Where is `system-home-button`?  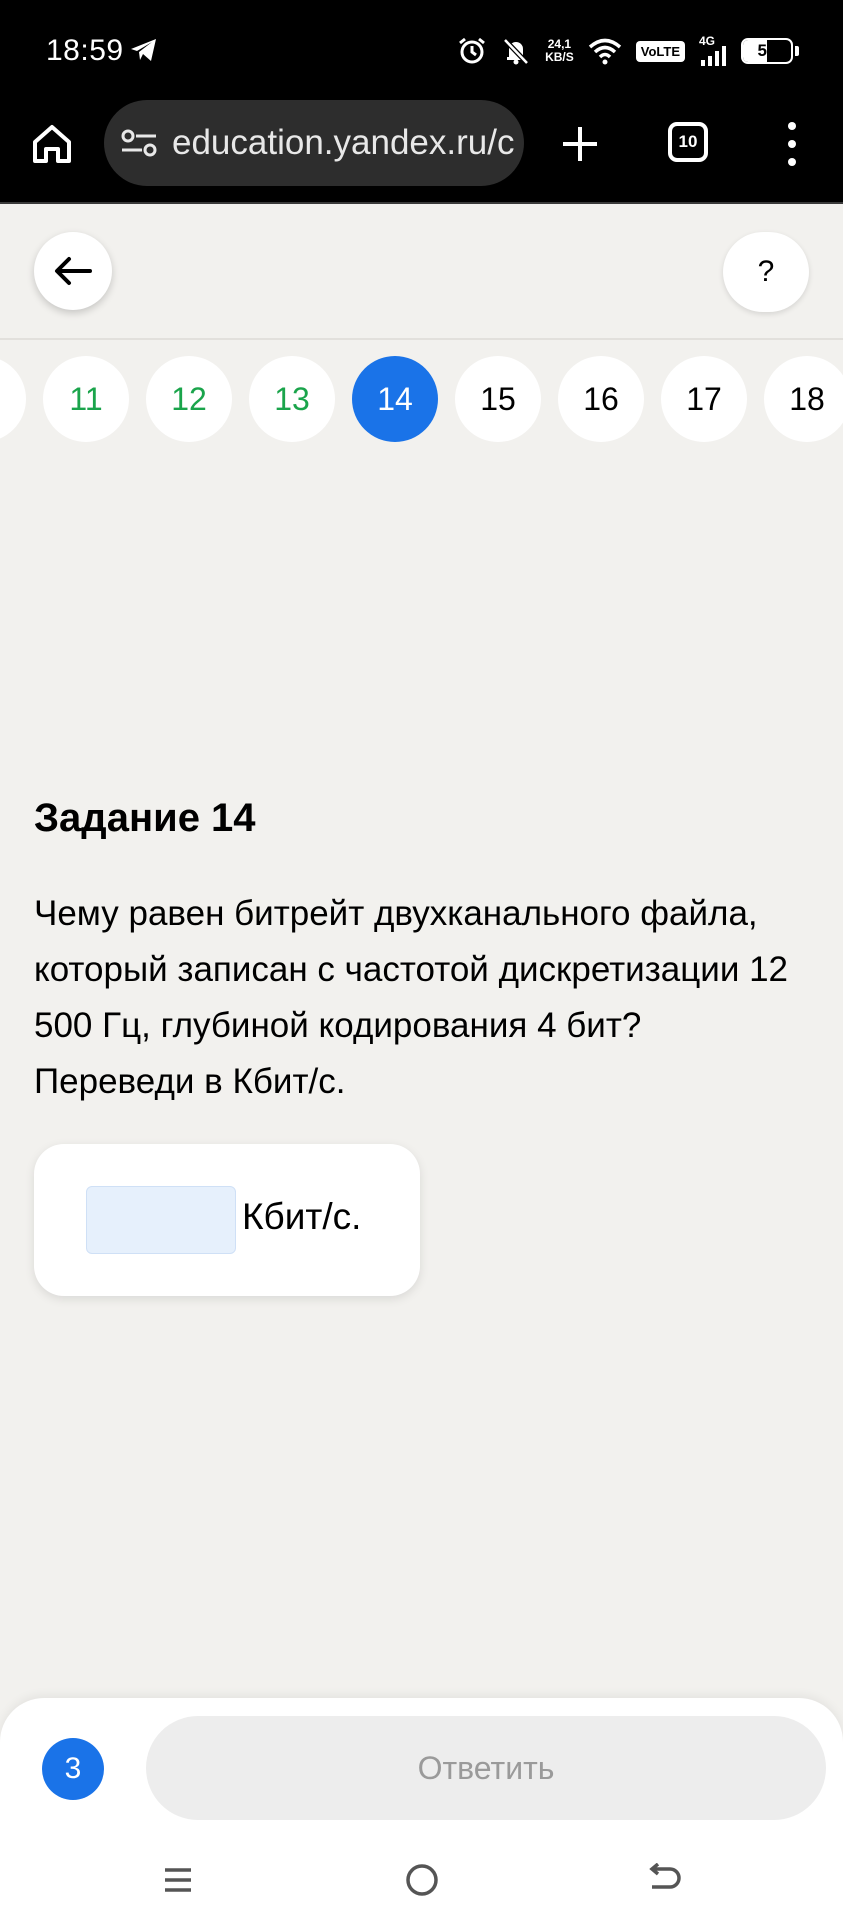
system-home-button is located at coordinates (422, 1880).